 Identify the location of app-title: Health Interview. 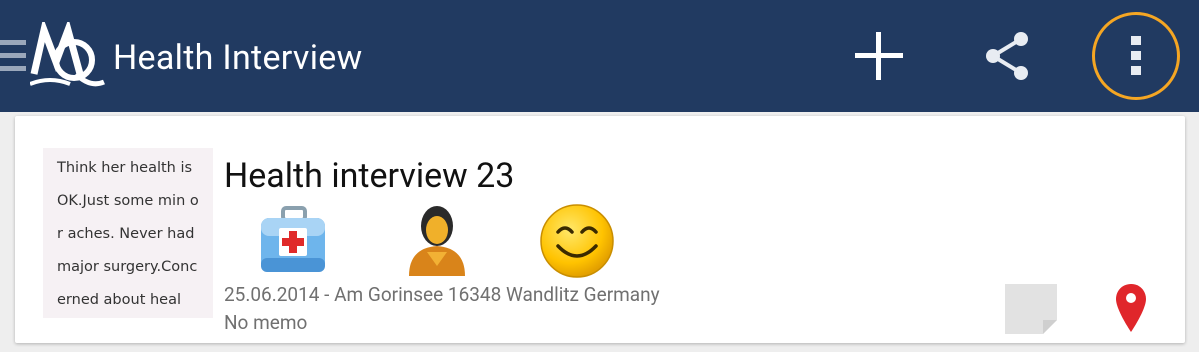
(238, 58).